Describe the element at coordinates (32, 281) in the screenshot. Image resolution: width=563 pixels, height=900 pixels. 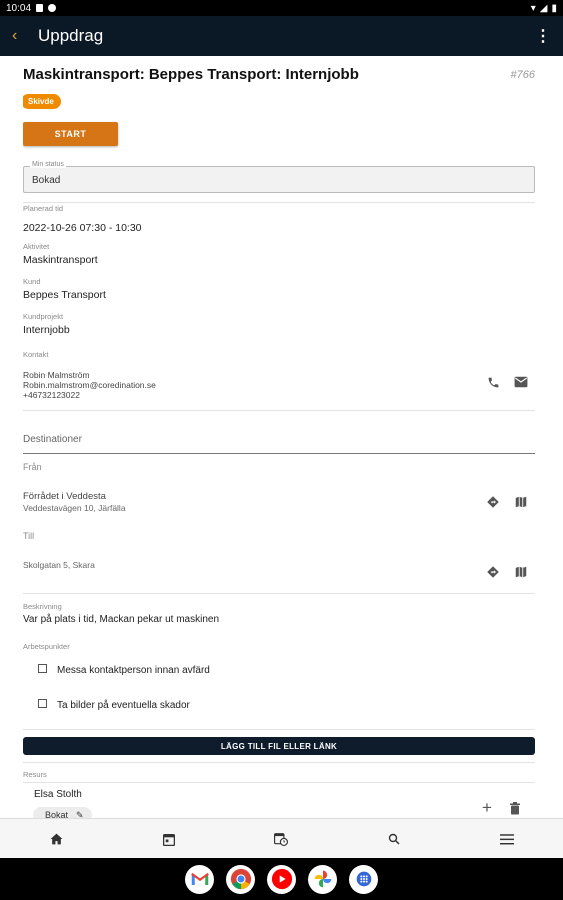
I see `customer-label: Kund` at that location.